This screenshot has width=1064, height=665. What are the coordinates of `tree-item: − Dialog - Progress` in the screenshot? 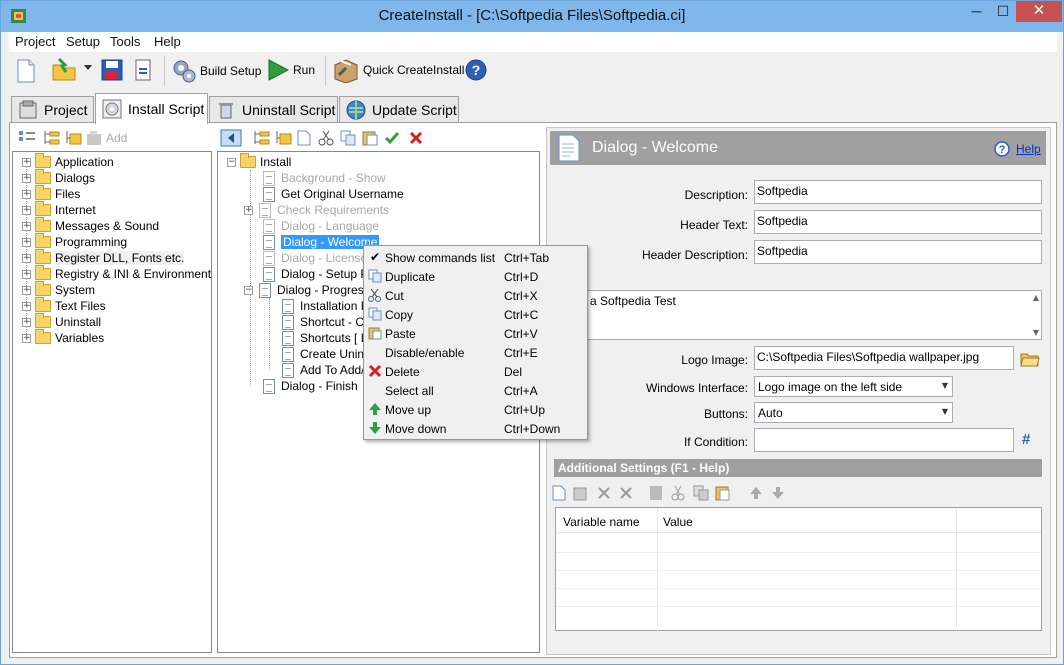 It's located at (307, 290).